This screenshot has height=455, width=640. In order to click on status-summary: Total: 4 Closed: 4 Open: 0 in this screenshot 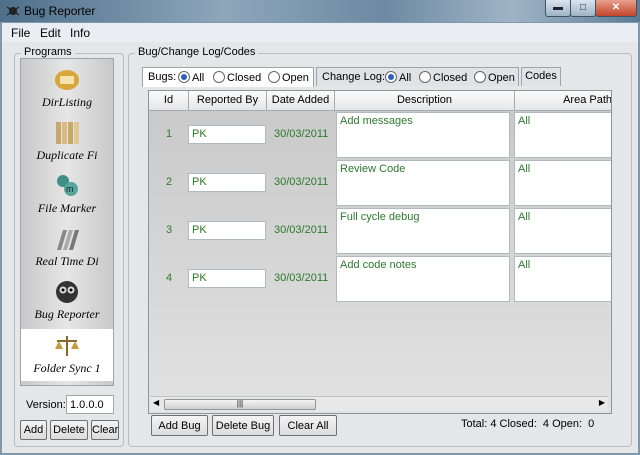, I will do `click(527, 424)`.